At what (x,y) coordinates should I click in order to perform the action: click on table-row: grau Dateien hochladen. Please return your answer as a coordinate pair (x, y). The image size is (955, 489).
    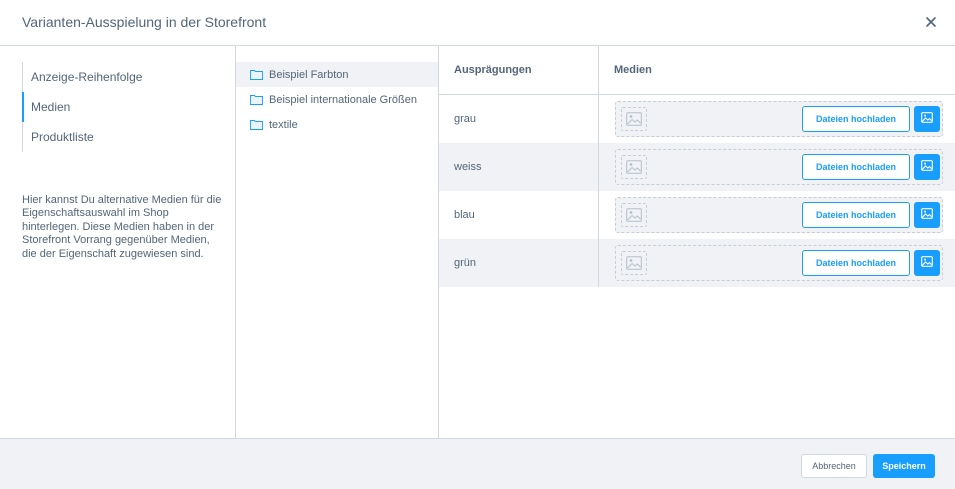
    Looking at the image, I should click on (697, 119).